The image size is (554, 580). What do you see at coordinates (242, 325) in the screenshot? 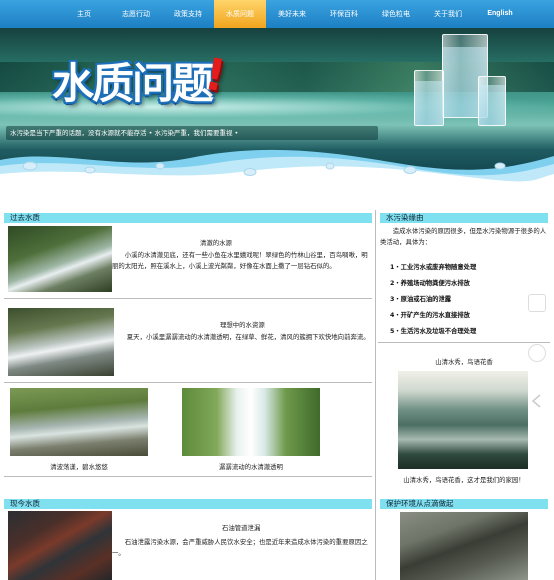
I see `article-title: 理想中的水资源` at bounding box center [242, 325].